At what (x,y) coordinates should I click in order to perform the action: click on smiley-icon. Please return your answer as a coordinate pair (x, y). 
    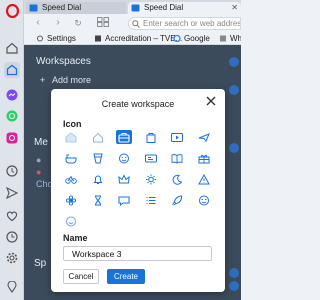
    Looking at the image, I should click on (124, 158).